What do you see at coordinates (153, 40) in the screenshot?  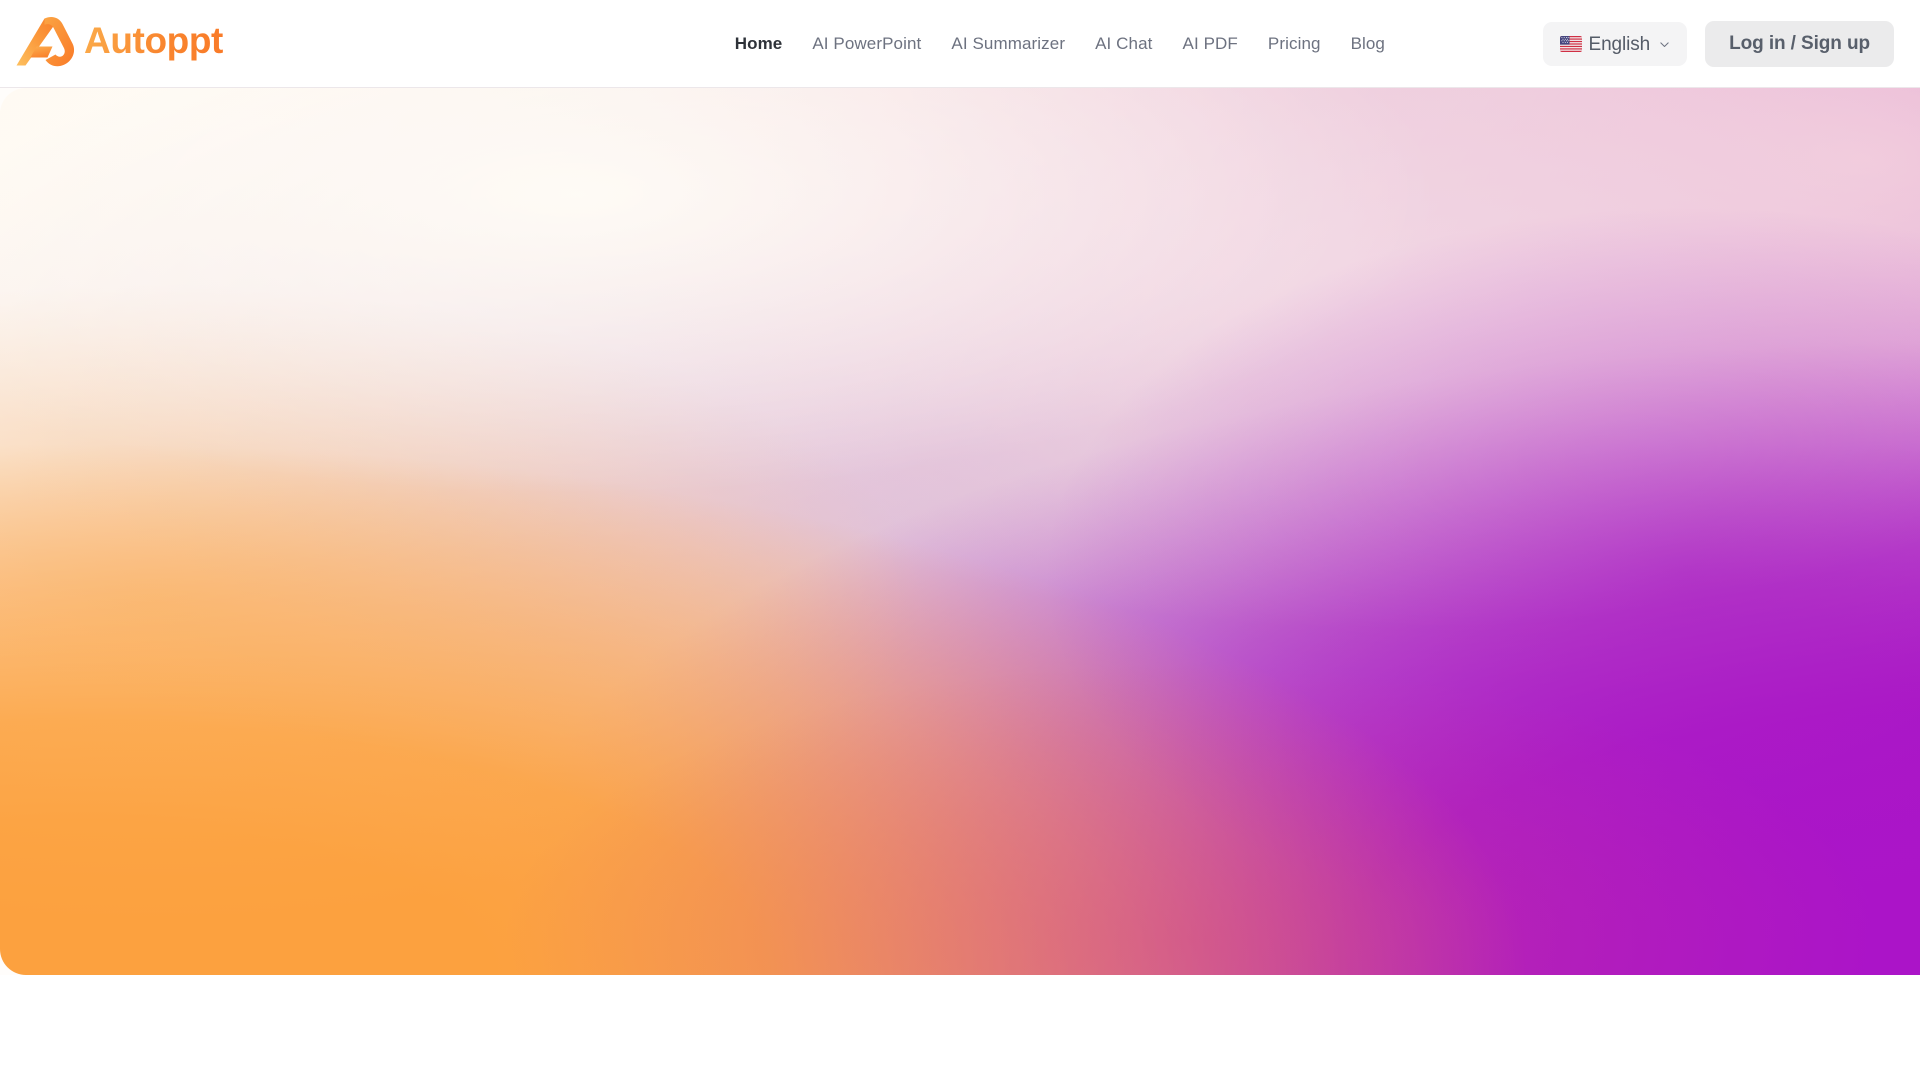 I see `brand-name: Autoppt` at bounding box center [153, 40].